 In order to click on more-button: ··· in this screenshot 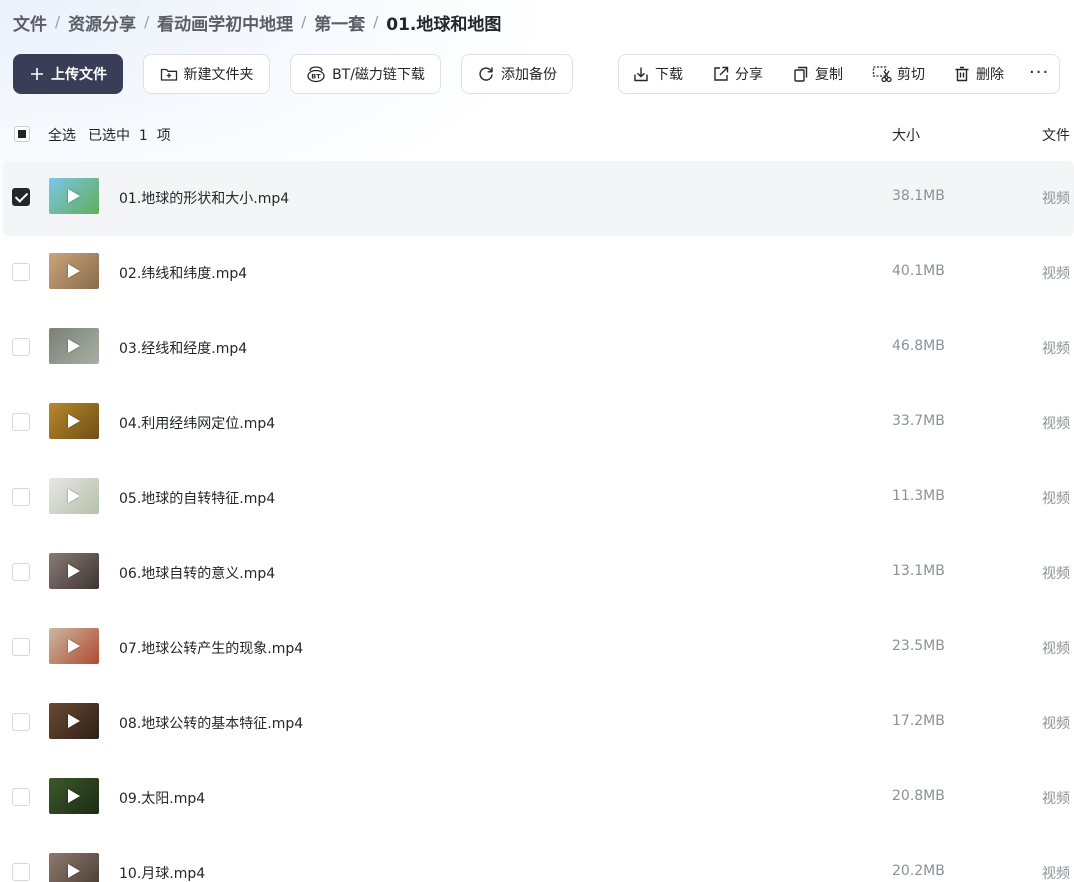, I will do `click(1039, 72)`.